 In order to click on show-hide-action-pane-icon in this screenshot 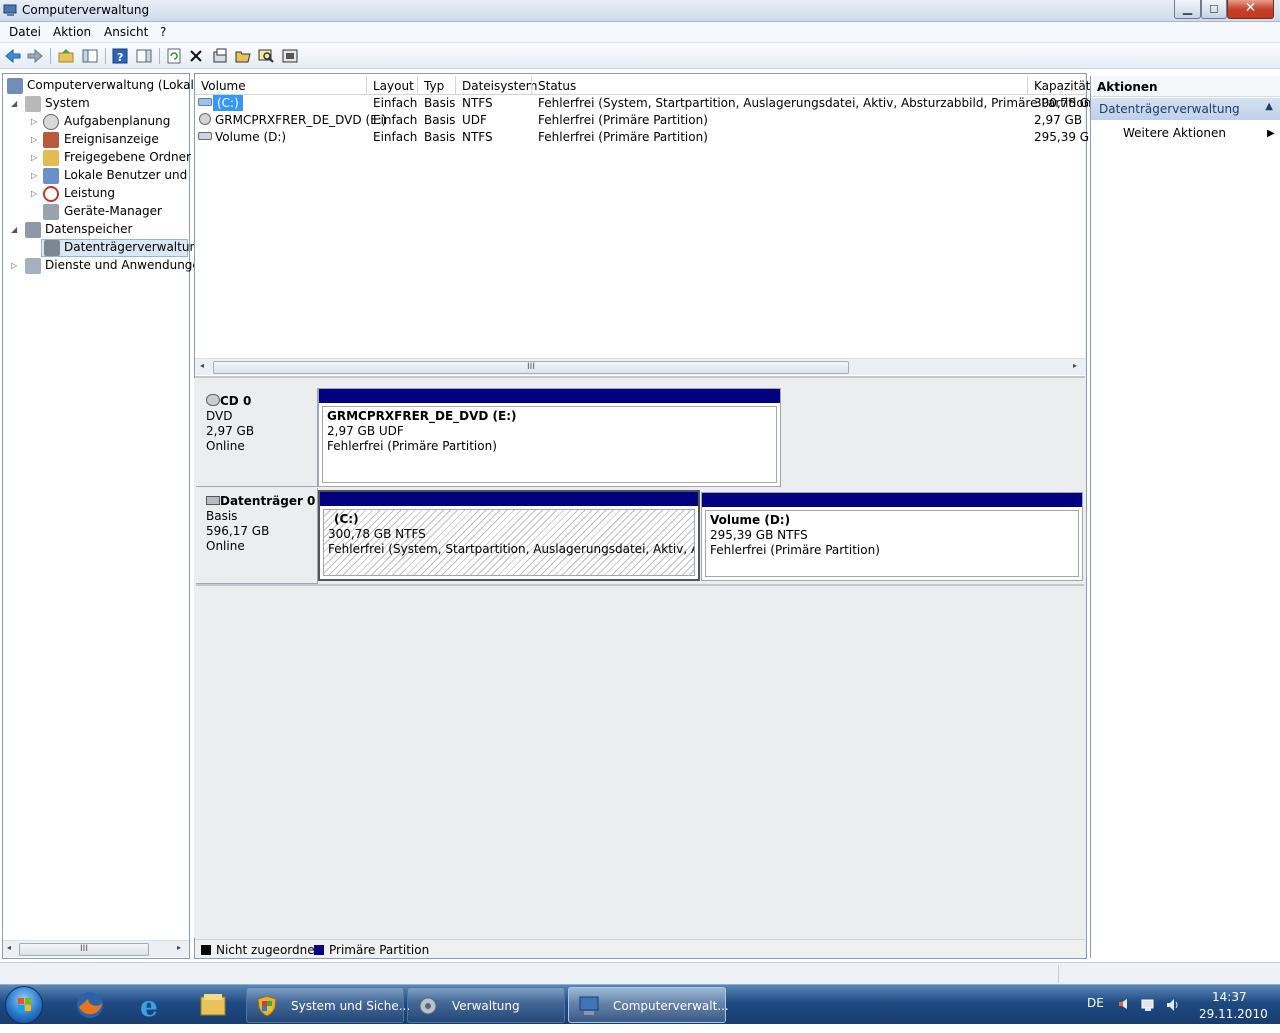, I will do `click(144, 56)`.